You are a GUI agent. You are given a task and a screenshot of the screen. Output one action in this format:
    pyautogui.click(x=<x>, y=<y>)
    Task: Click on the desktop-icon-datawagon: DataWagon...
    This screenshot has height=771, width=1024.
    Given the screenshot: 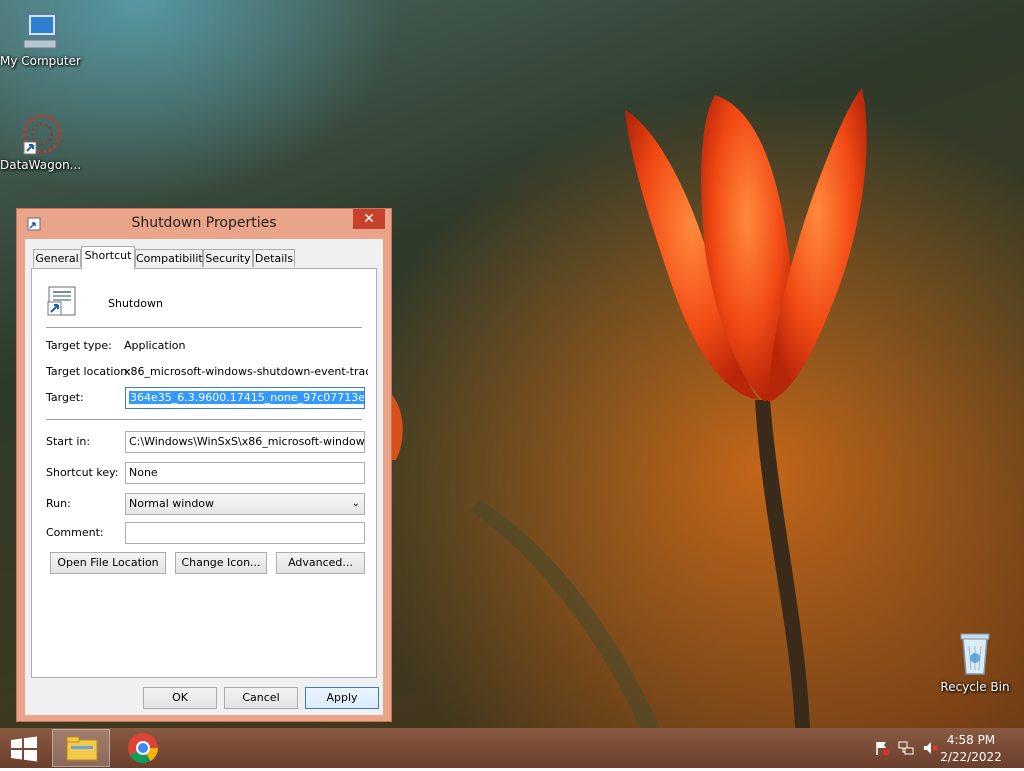 What is the action you would take?
    pyautogui.click(x=41, y=142)
    